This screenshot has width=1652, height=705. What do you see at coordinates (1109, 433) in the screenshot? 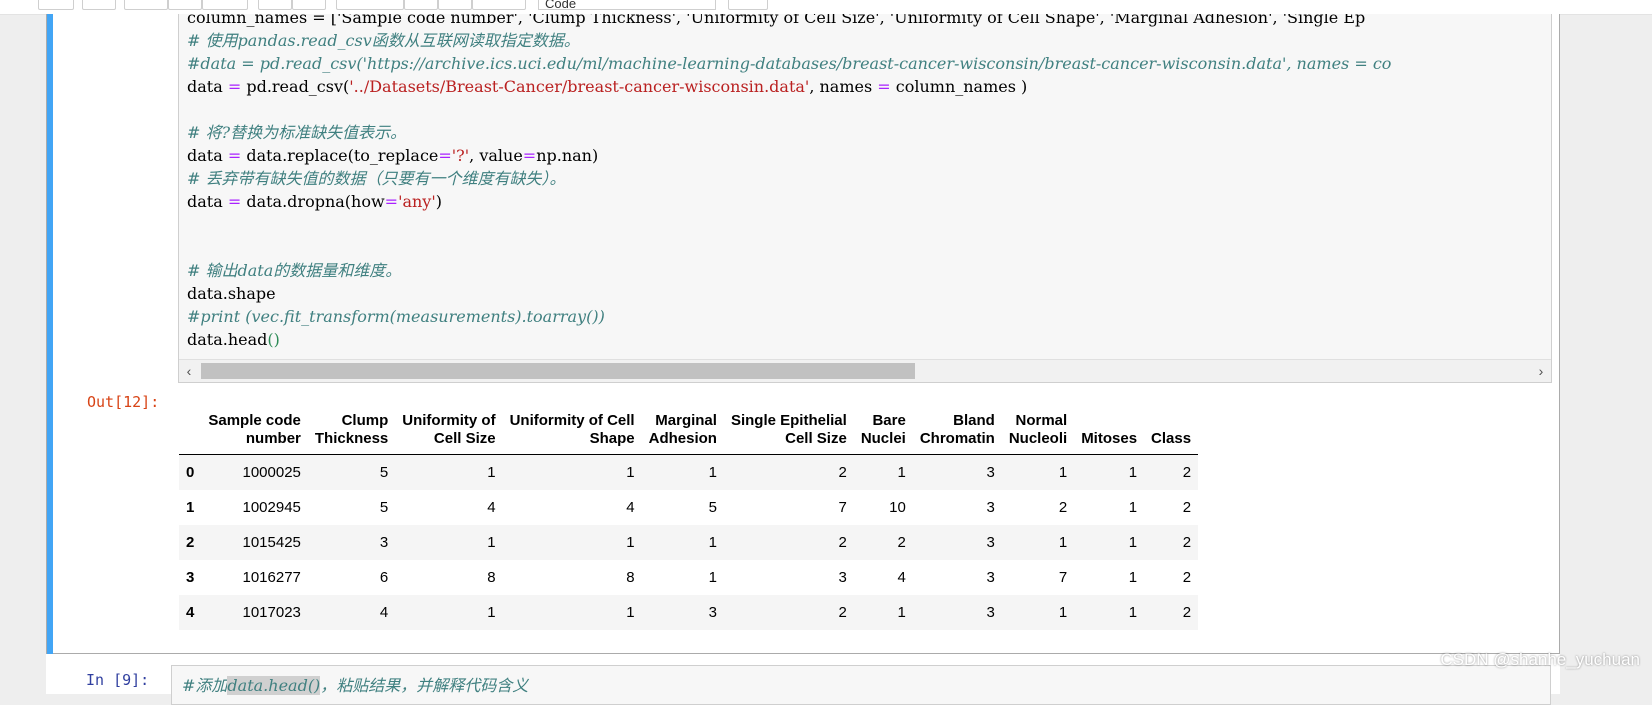
I see `column-header: Mitoses` at bounding box center [1109, 433].